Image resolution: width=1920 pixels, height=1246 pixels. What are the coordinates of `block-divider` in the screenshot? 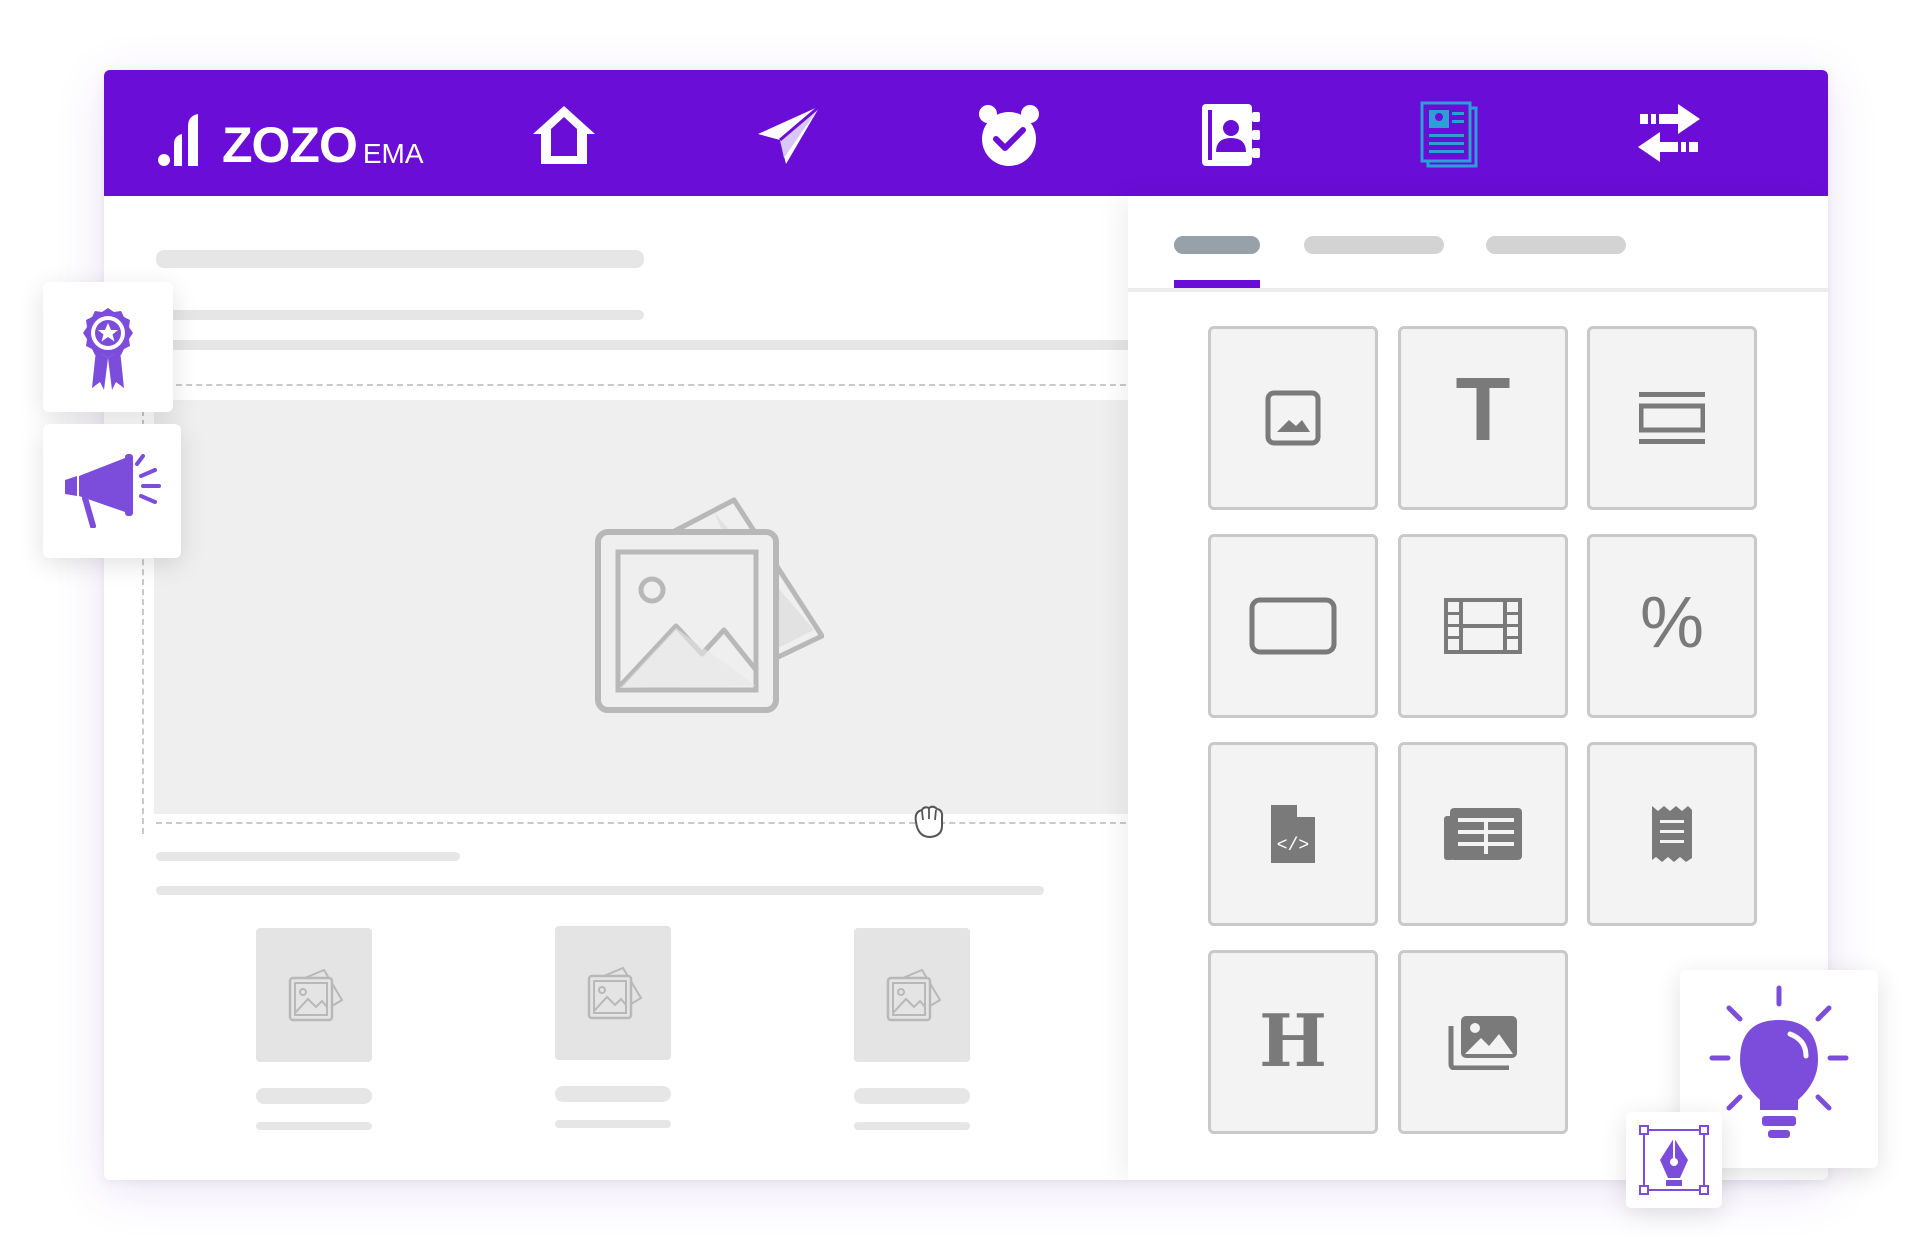 It's located at (1672, 418).